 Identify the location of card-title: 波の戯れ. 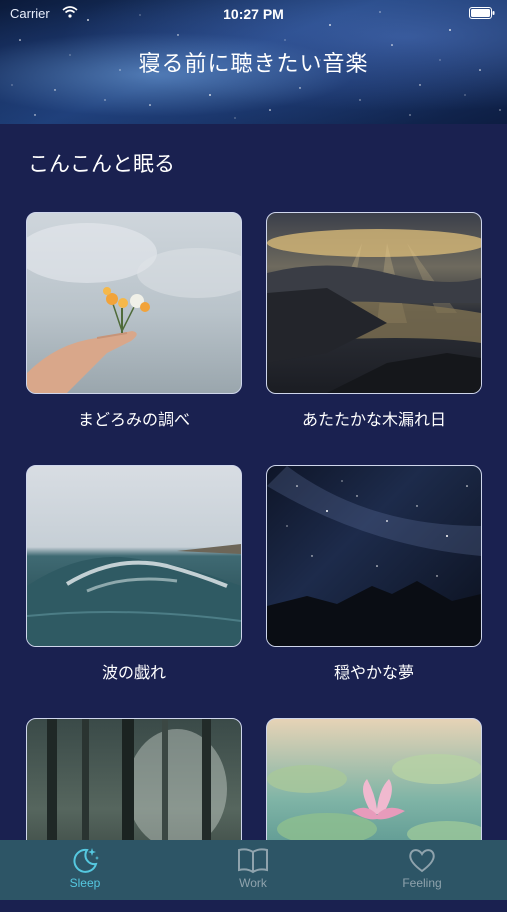
(133, 672).